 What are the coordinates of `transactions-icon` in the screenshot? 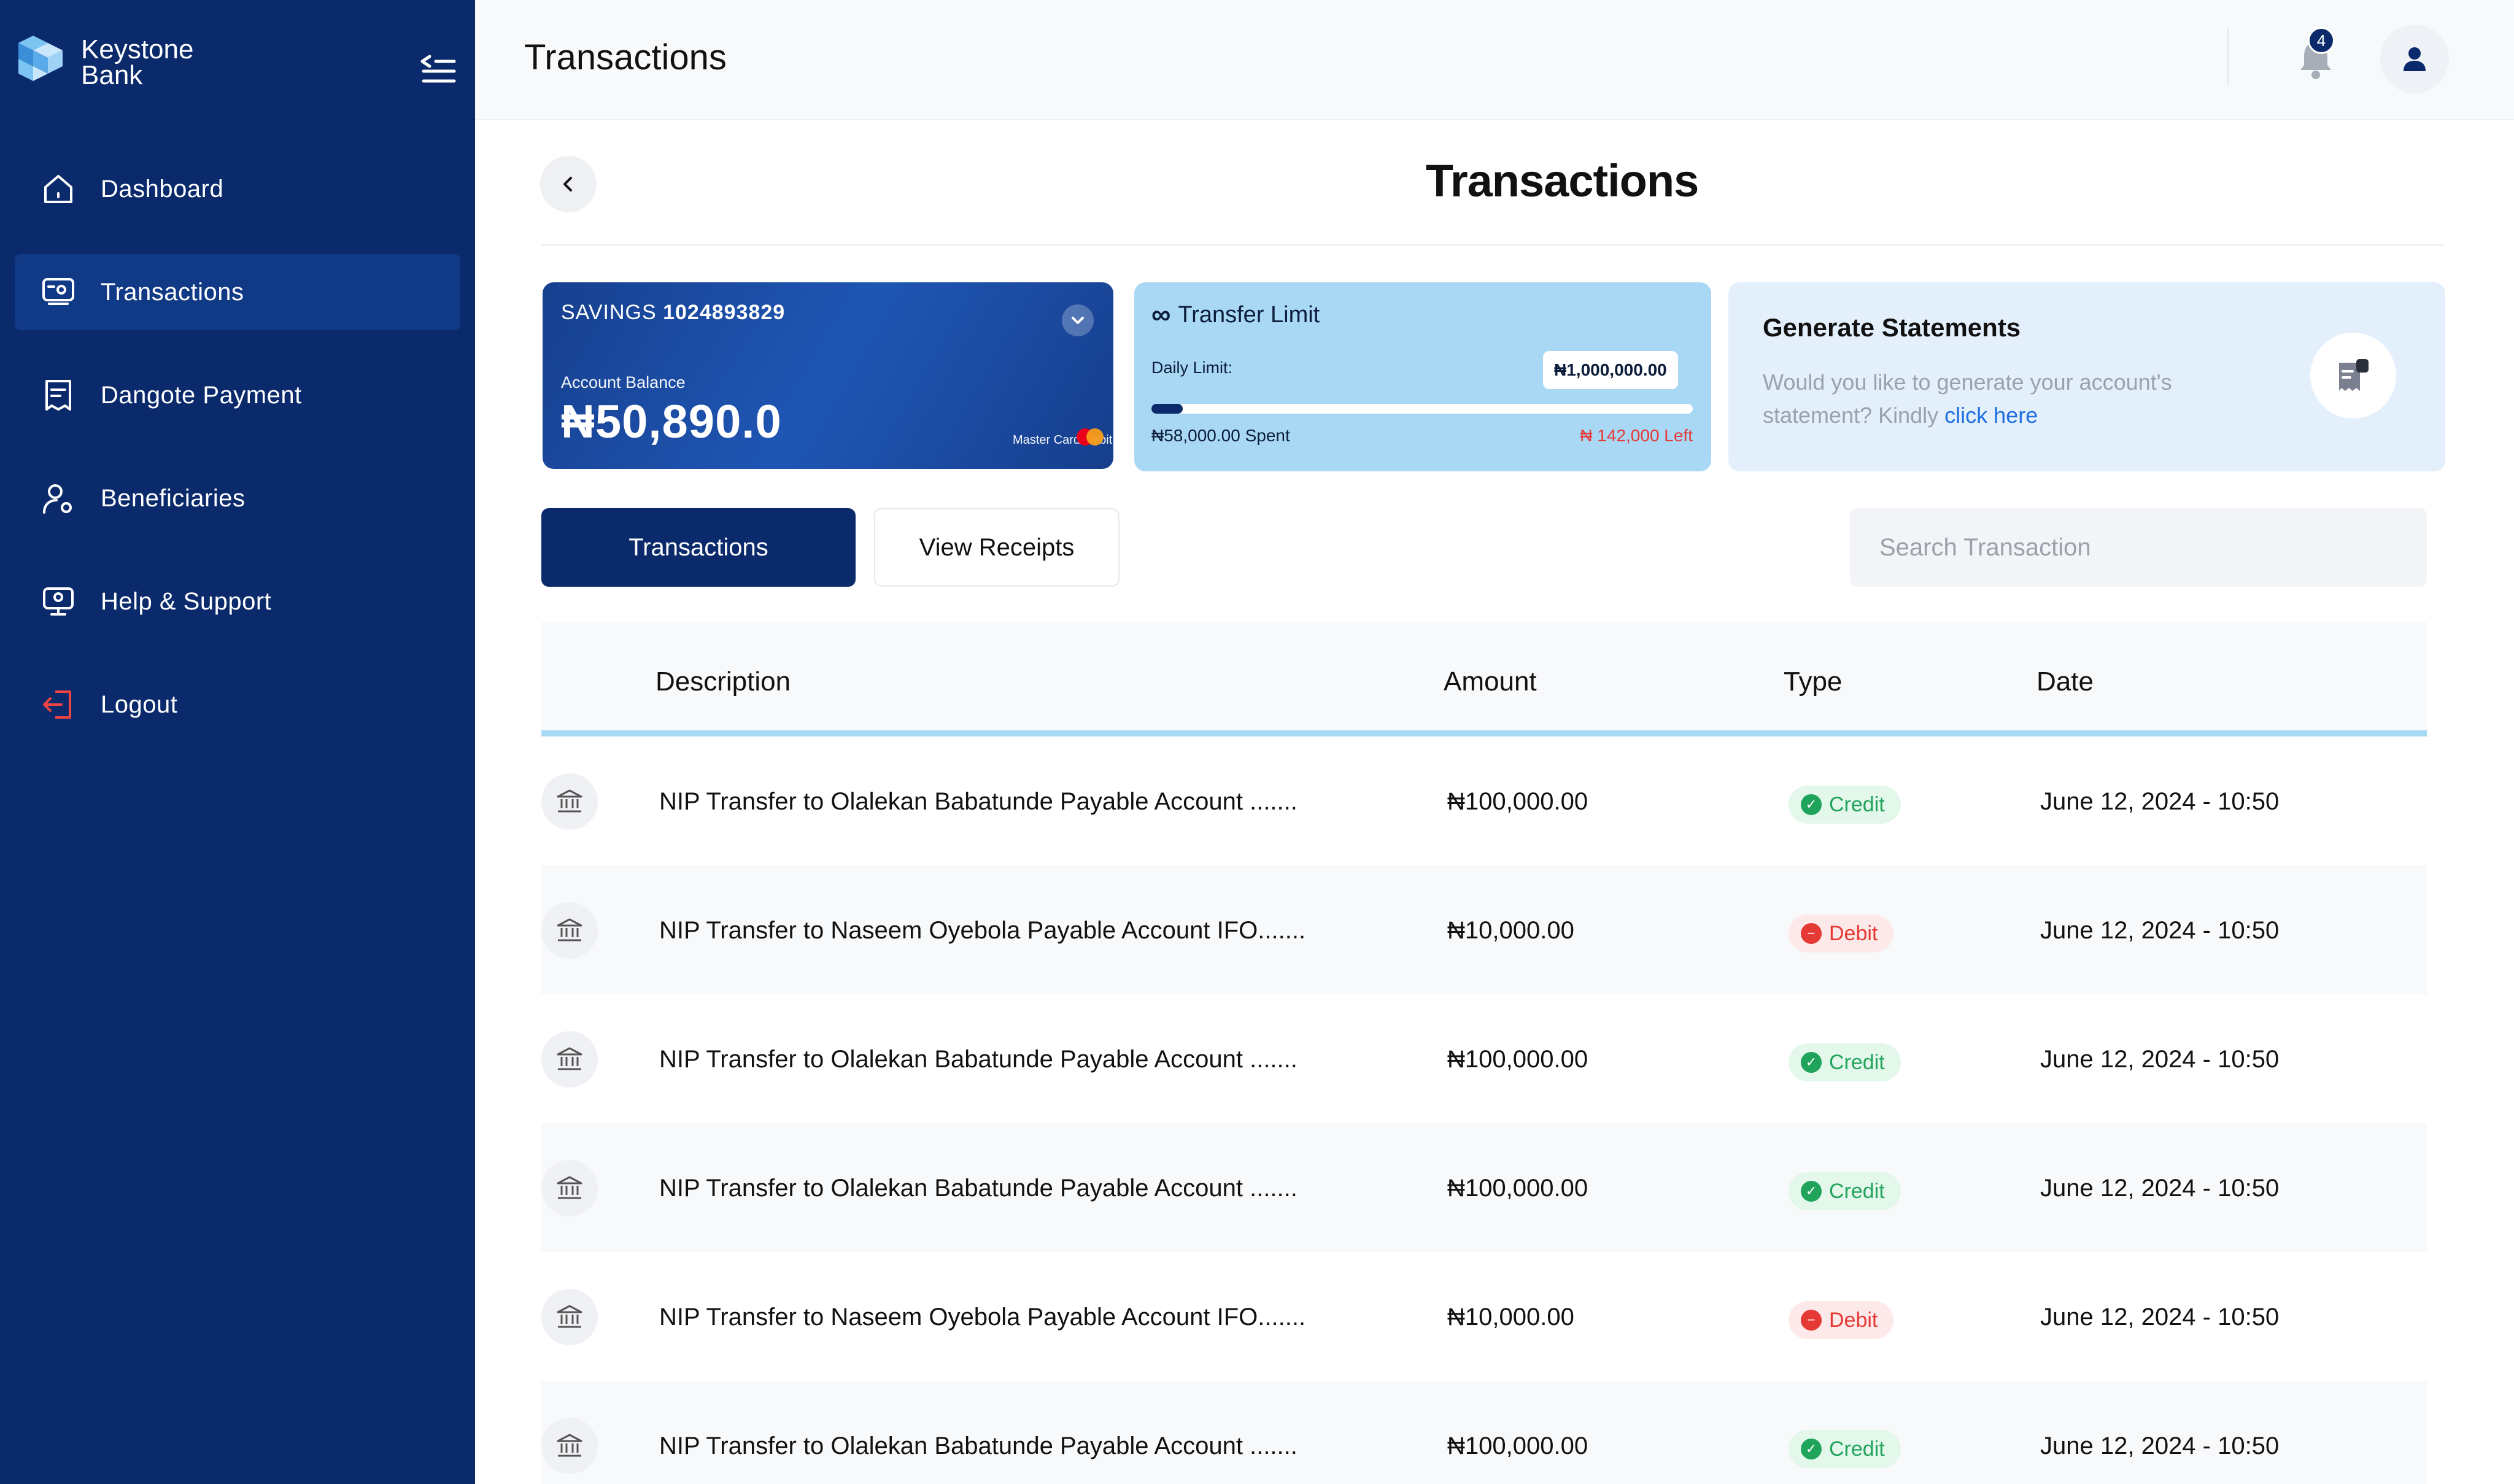 It's located at (58, 292).